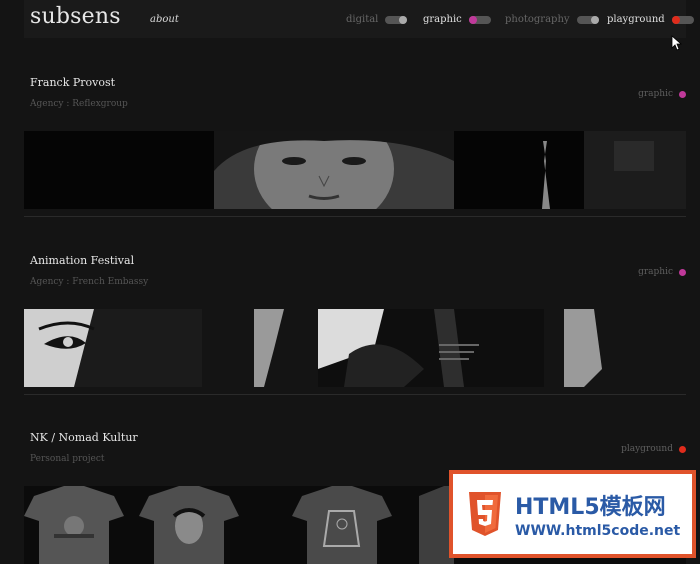  I want to click on watermark-text: HTML5模板网 WWW.html5code.net, so click(597, 514).